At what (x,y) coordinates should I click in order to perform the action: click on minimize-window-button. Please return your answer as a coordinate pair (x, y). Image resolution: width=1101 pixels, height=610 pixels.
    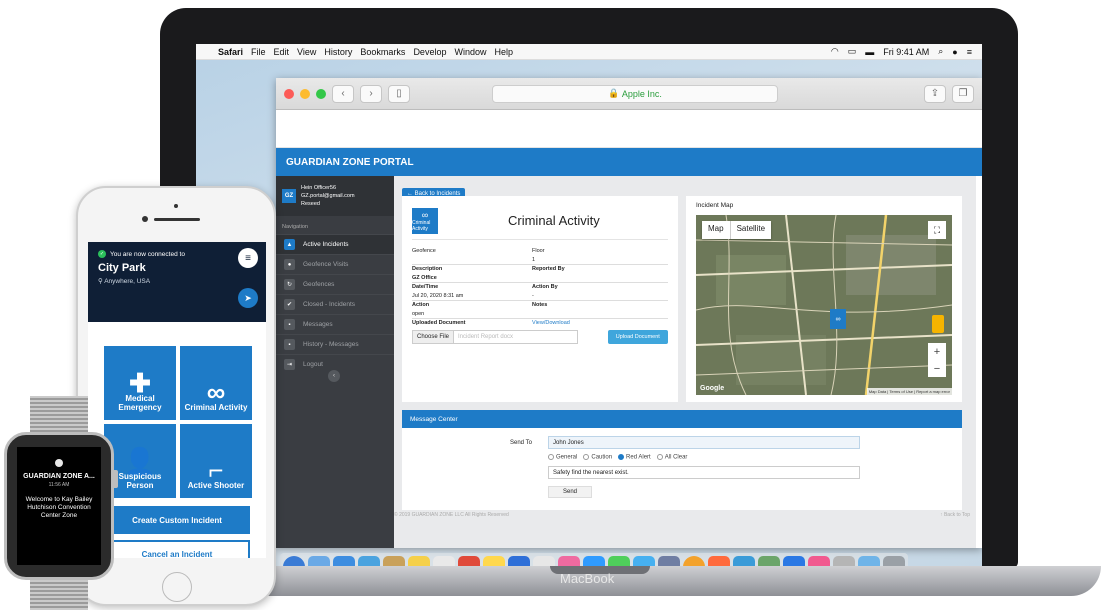
    Looking at the image, I should click on (305, 93).